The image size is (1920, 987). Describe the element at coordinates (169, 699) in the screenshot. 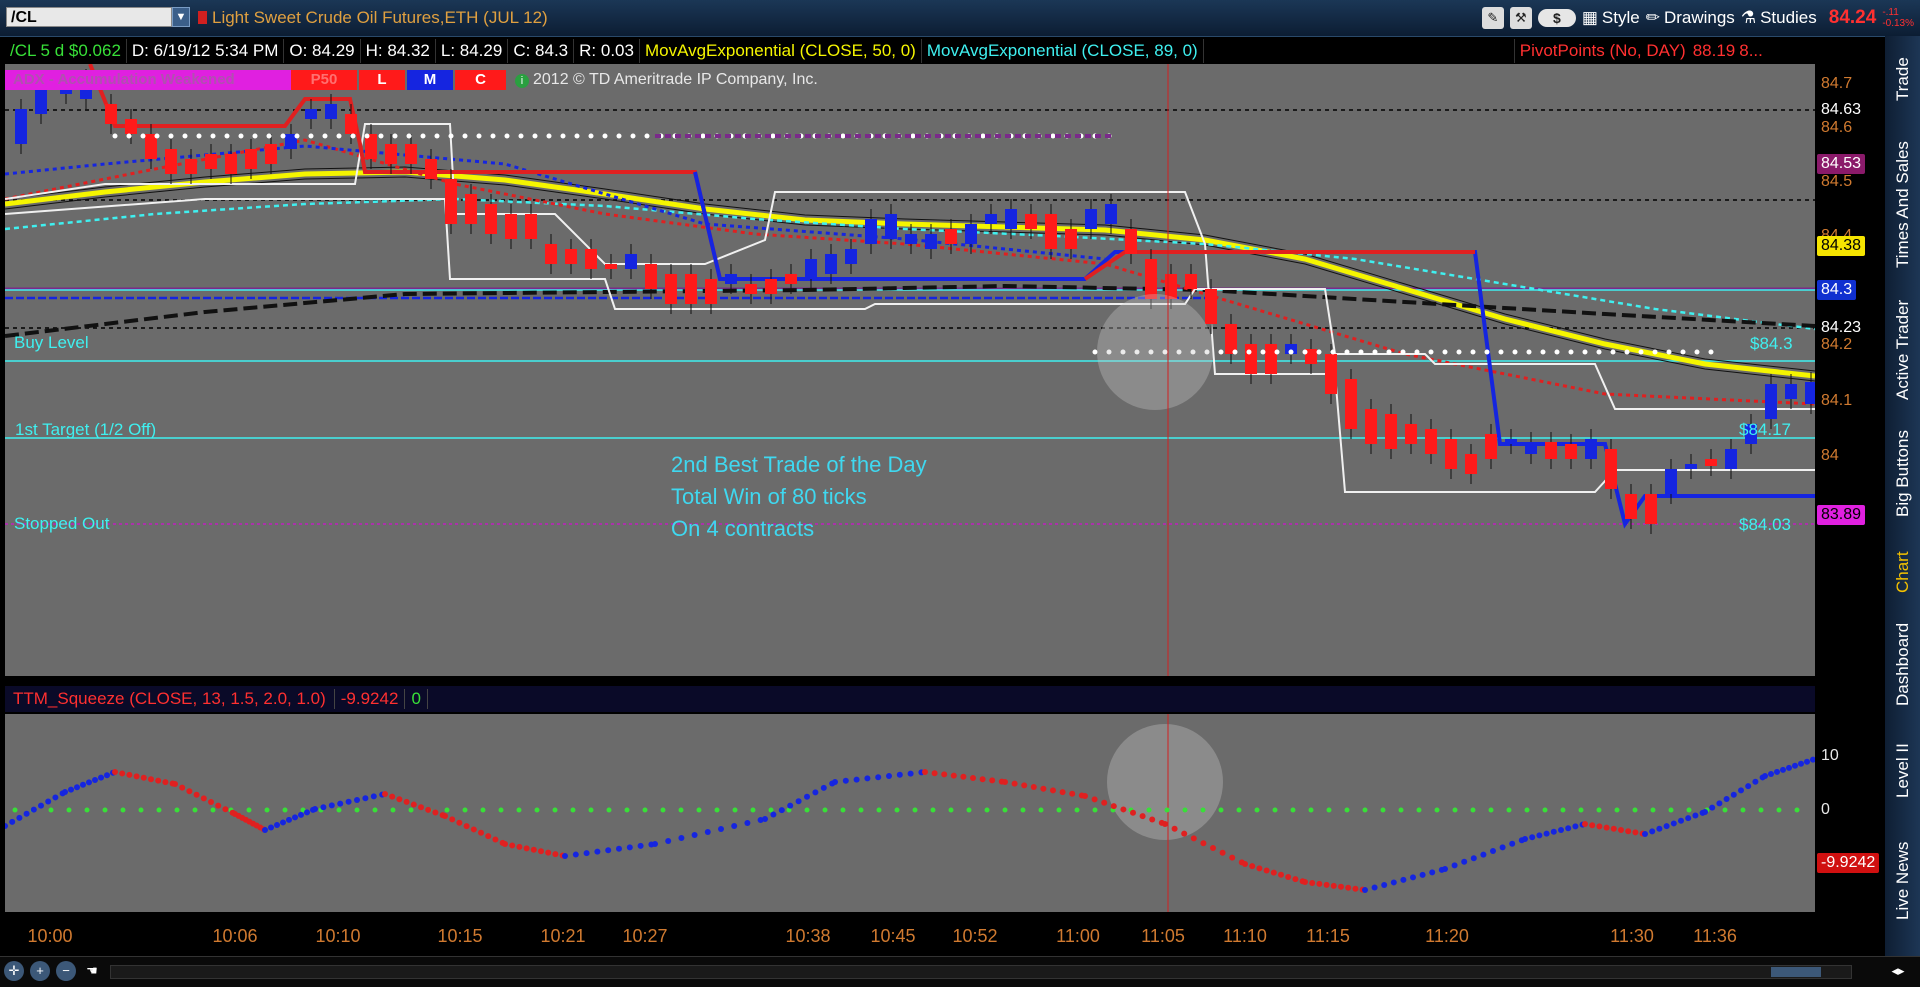

I see `ttm-squeeze-label: TTM_Squeeze (CLOSE, 13, 1.5, 2.0, 1.0)` at that location.